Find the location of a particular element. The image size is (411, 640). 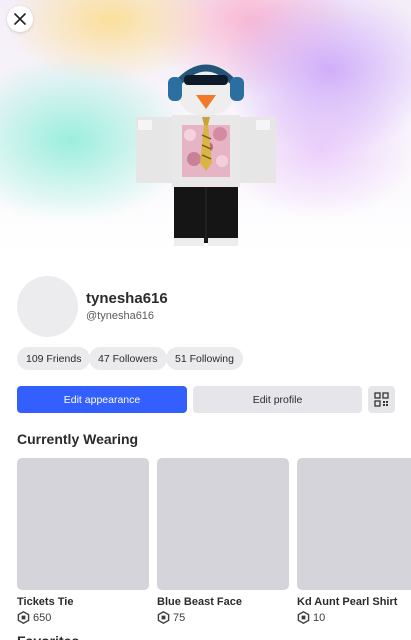

close-icon is located at coordinates (20, 19).